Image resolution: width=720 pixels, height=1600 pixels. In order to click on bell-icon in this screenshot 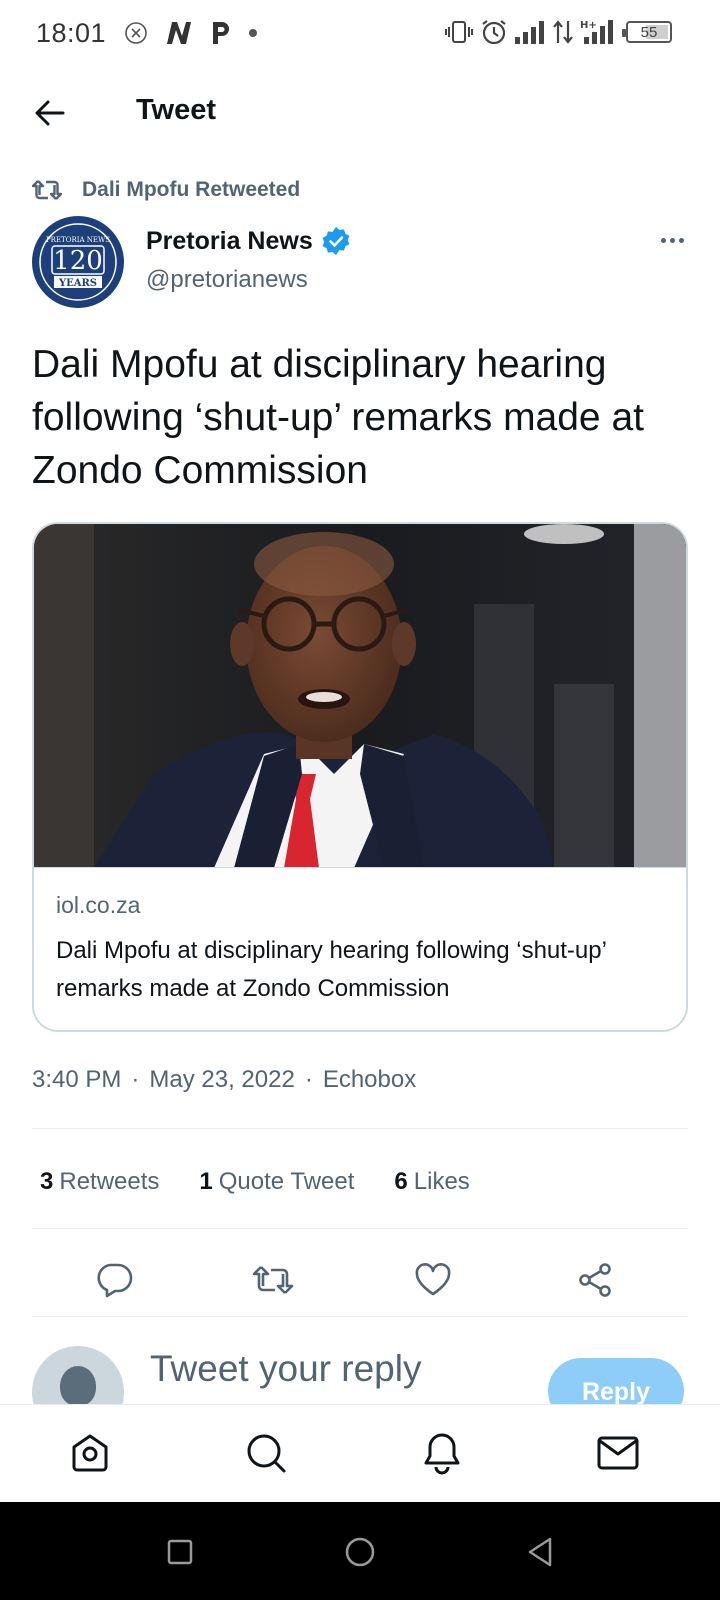, I will do `click(442, 1454)`.